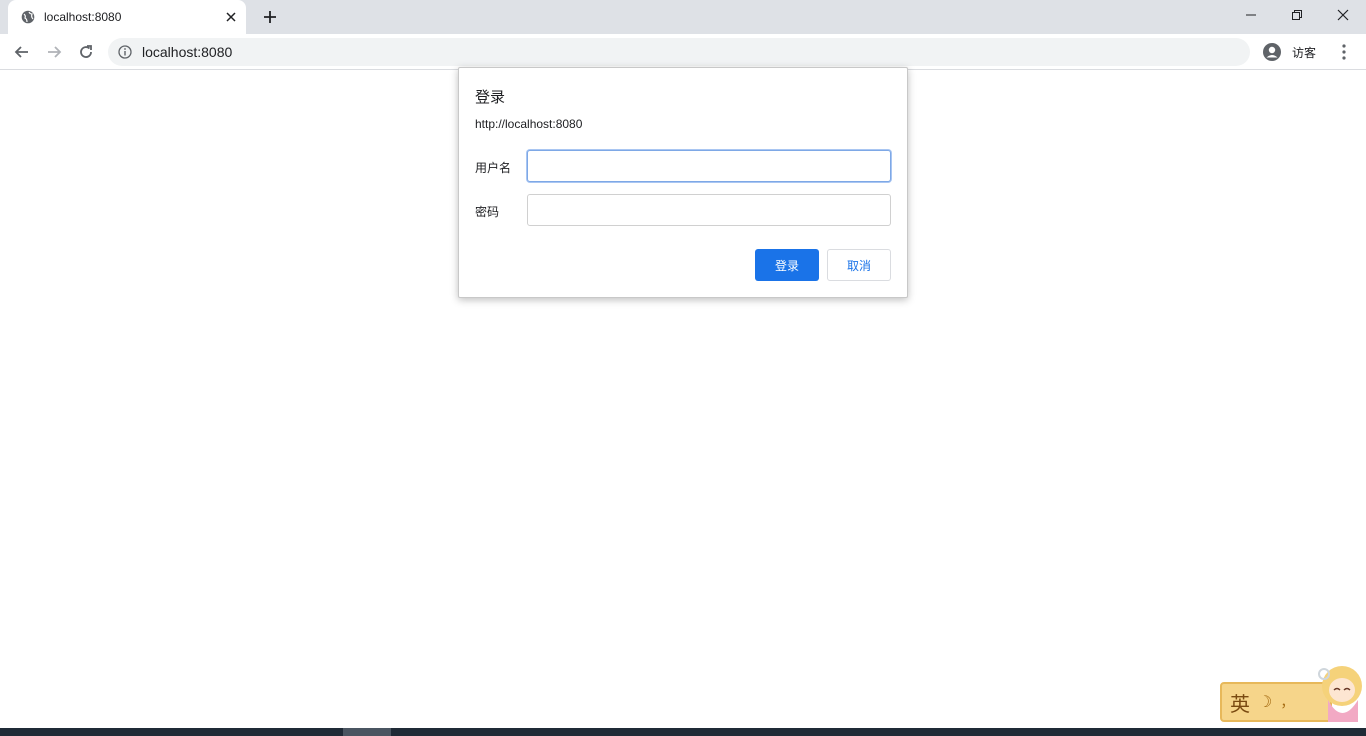 This screenshot has height=736, width=1366. What do you see at coordinates (679, 52) in the screenshot?
I see `address-bar: localhost:8080` at bounding box center [679, 52].